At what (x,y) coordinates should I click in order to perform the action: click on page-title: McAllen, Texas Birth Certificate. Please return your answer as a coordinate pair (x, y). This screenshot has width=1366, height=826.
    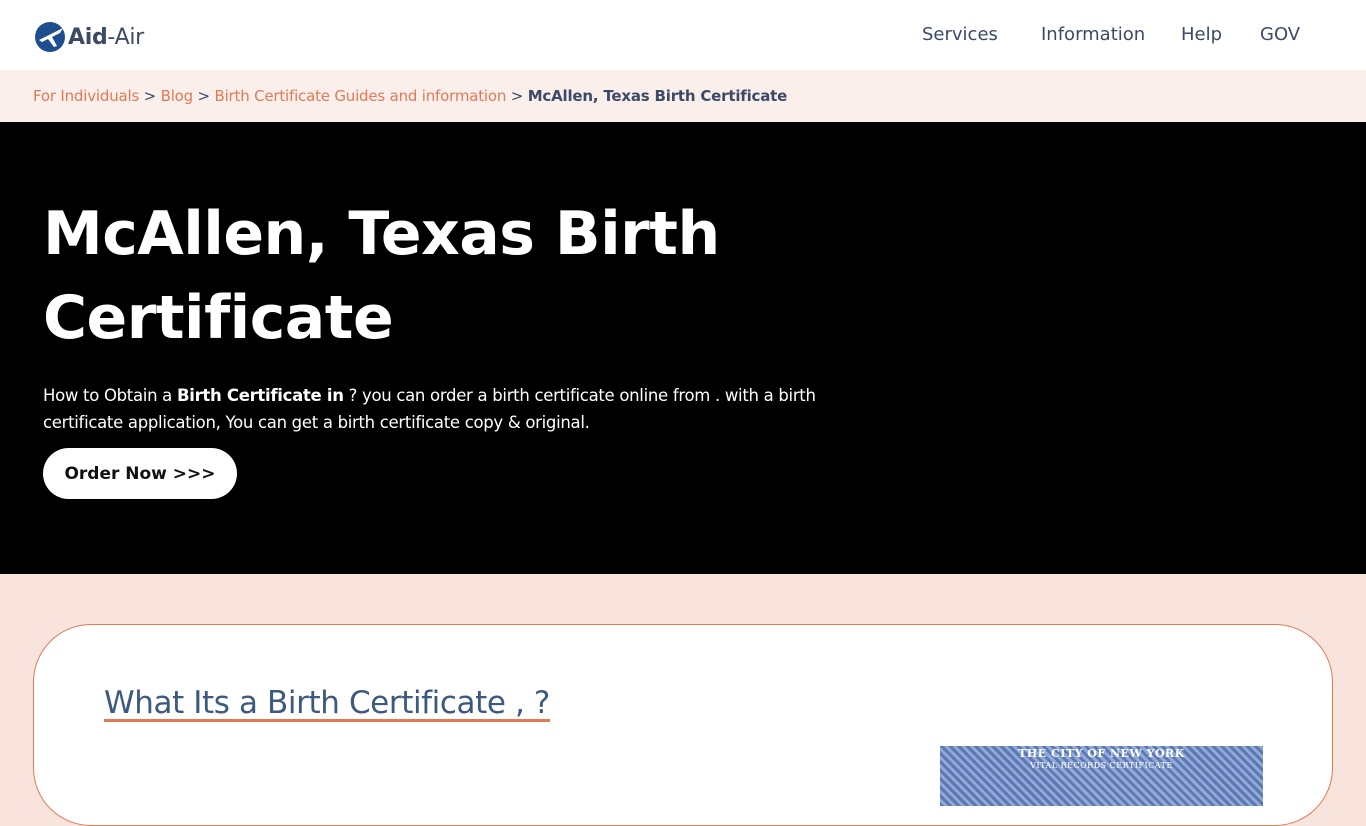
    Looking at the image, I should click on (381, 276).